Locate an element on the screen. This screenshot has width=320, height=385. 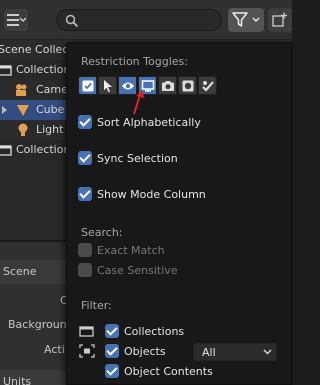
units-section-label: Units is located at coordinates (17, 380).